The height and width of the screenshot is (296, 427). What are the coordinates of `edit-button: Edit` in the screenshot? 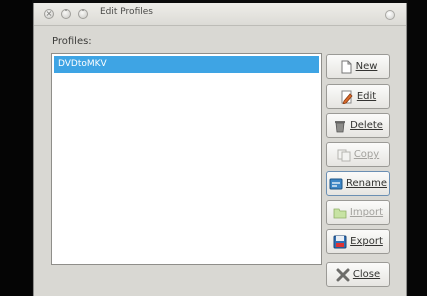 It's located at (358, 96).